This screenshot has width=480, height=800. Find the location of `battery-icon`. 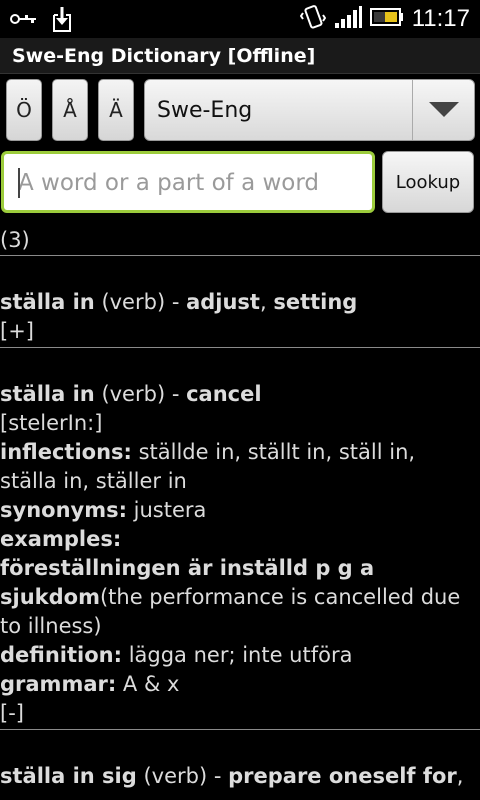

battery-icon is located at coordinates (386, 19).